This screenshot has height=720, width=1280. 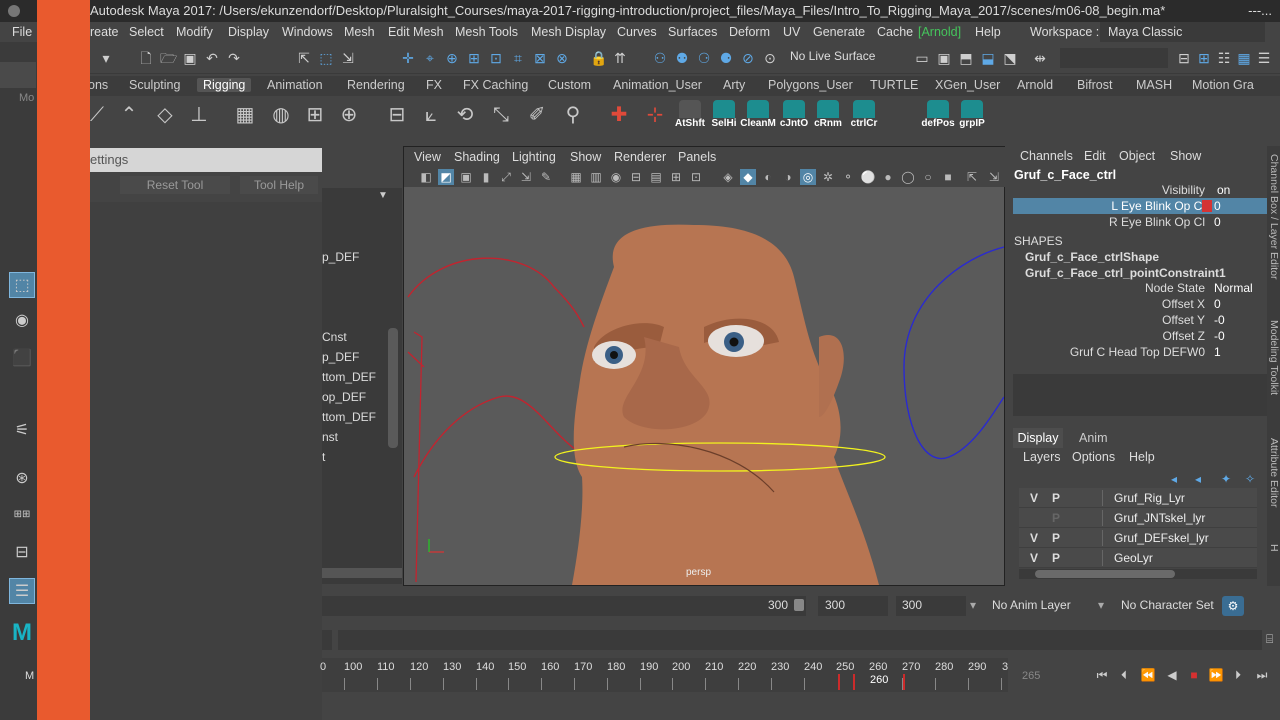 What do you see at coordinates (1204, 58) in the screenshot?
I see `panel-layout-2-icon: ⊞` at bounding box center [1204, 58].